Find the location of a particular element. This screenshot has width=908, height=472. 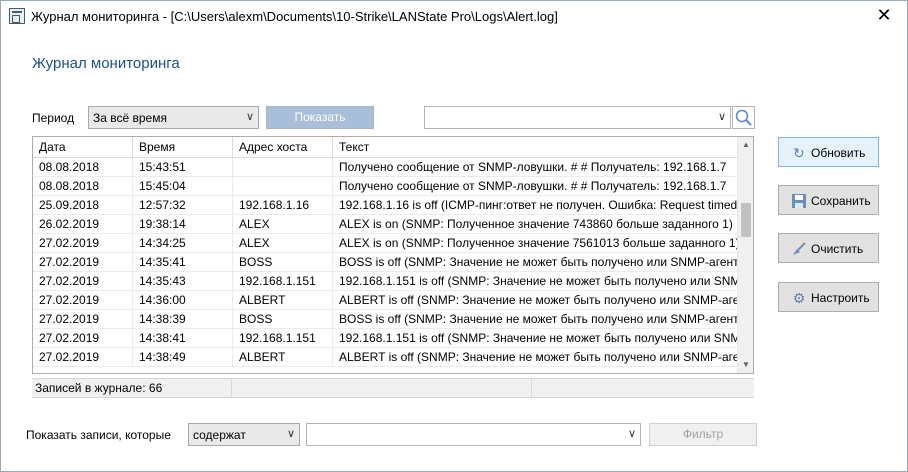

cell-time: 15:45:04 is located at coordinates (183, 186).